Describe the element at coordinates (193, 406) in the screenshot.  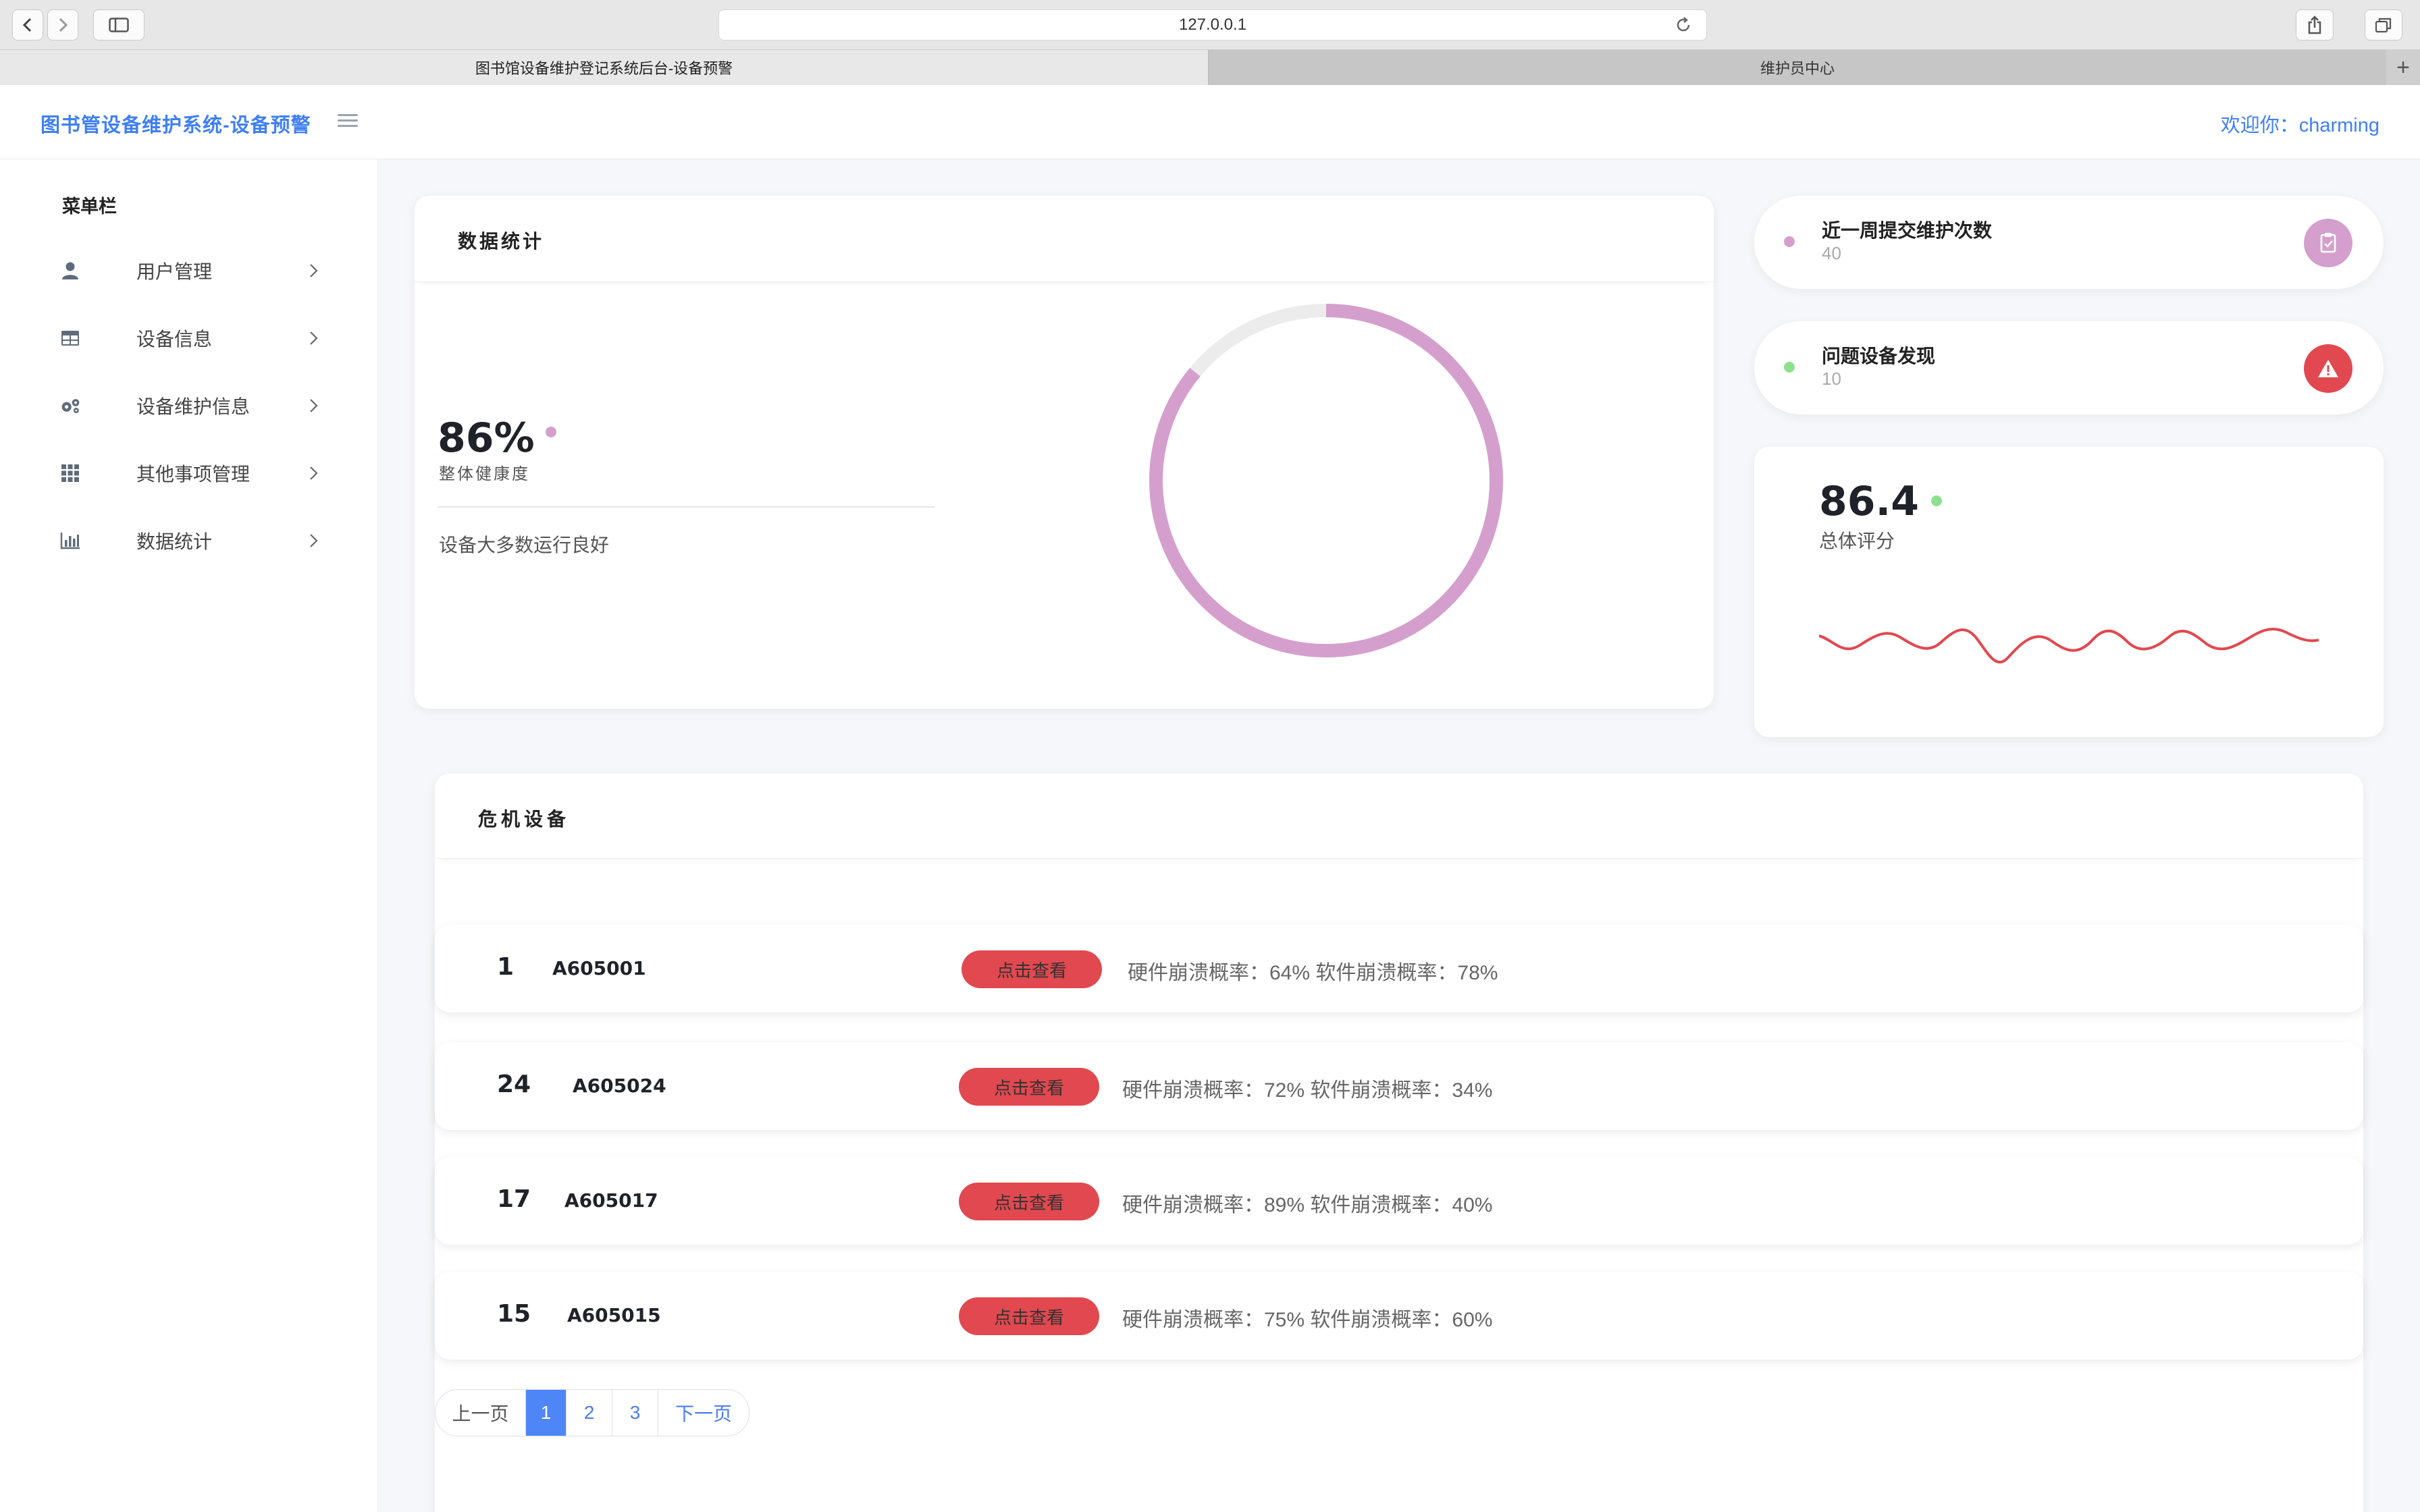
I see `sidebar-item-label: 设备维护信息` at that location.